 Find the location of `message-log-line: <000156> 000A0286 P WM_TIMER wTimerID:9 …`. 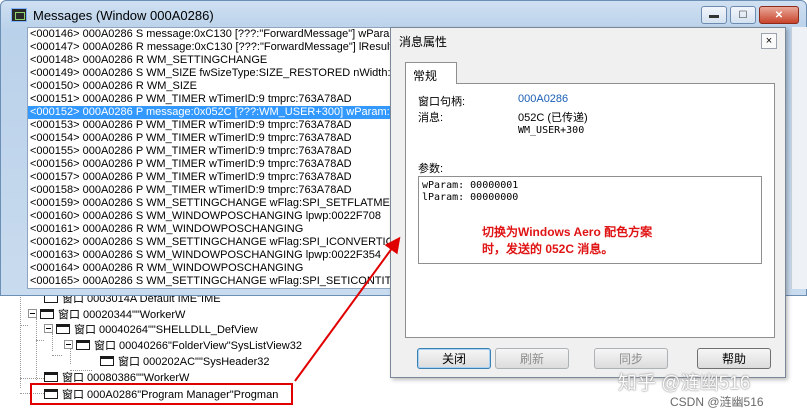

message-log-line: <000156> 000A0286 P WM_TIMER wTimerID:9 … is located at coordinates (212, 164).